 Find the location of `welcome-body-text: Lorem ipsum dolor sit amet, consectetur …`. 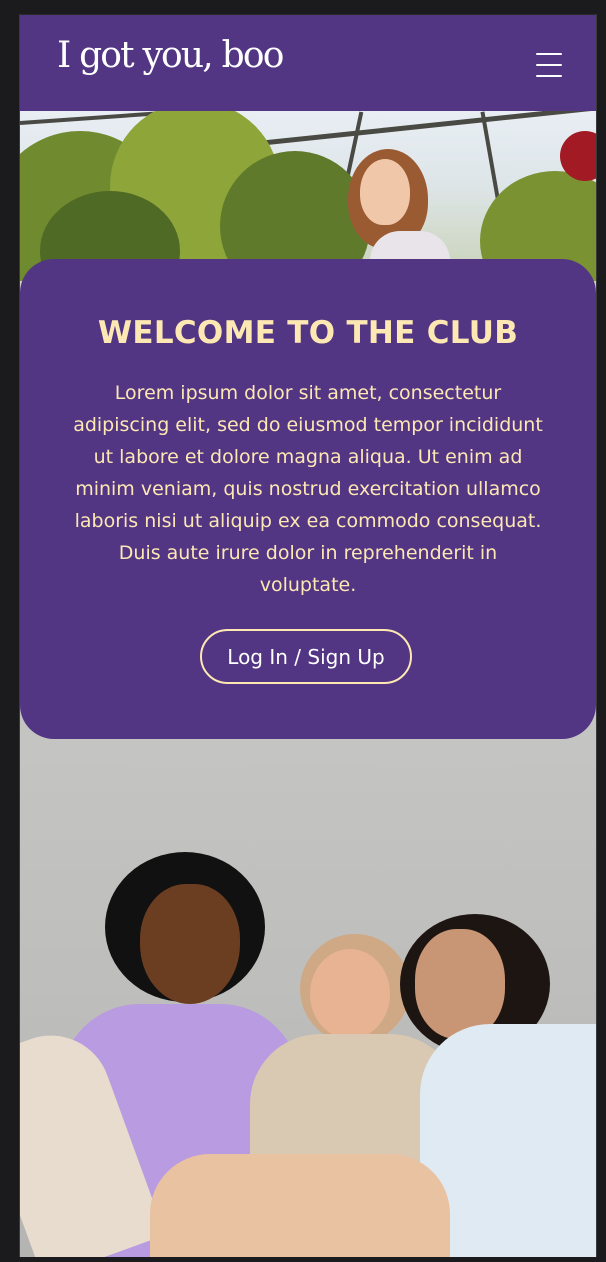

welcome-body-text: Lorem ipsum dolor sit amet, consectetur … is located at coordinates (308, 489).